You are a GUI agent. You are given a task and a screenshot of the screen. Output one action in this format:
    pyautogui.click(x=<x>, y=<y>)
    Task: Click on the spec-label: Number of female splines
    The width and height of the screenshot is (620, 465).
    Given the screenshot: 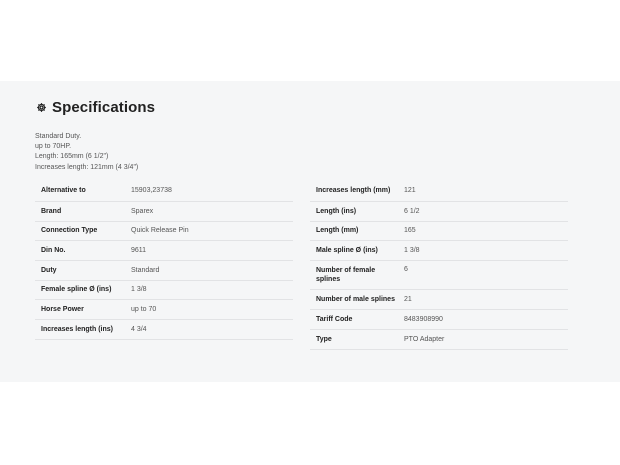 What is the action you would take?
    pyautogui.click(x=354, y=275)
    